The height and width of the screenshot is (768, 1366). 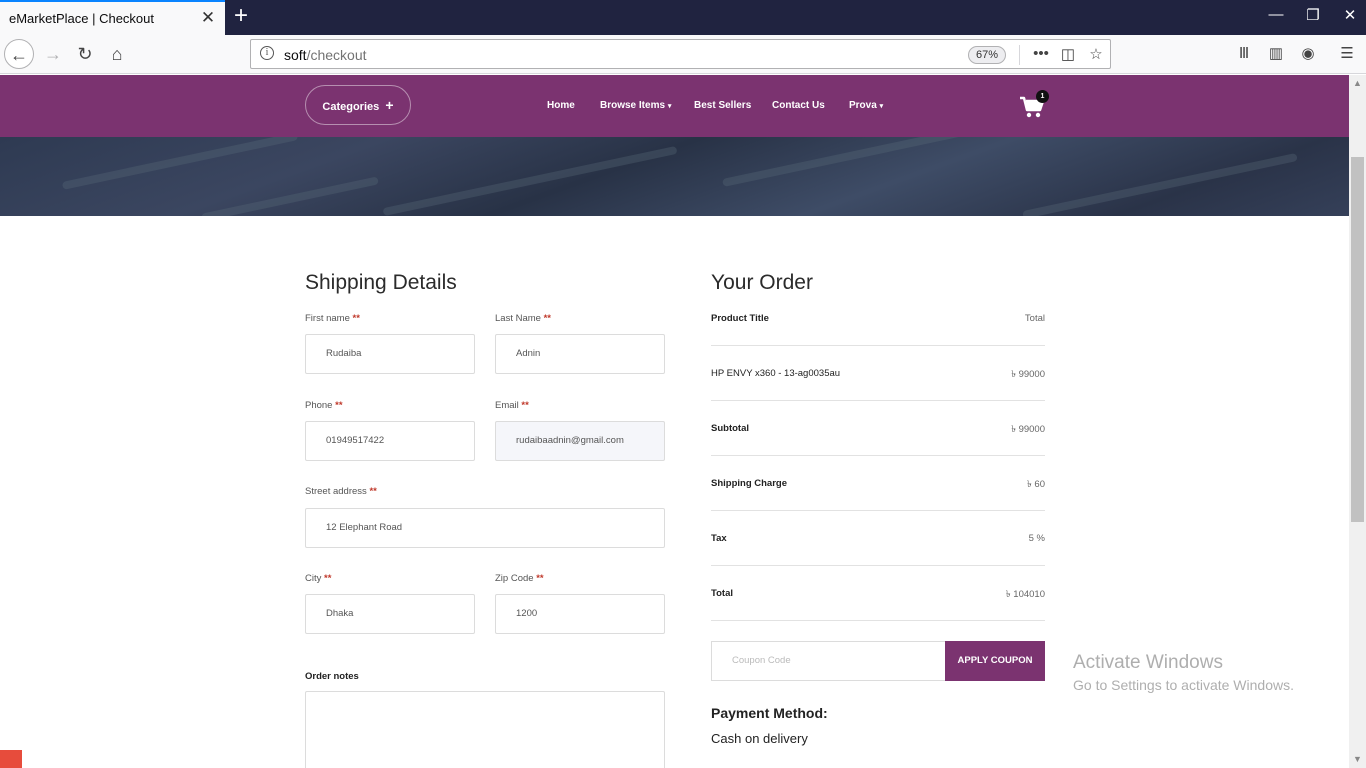 I want to click on order-notes-textarea, so click(x=485, y=729).